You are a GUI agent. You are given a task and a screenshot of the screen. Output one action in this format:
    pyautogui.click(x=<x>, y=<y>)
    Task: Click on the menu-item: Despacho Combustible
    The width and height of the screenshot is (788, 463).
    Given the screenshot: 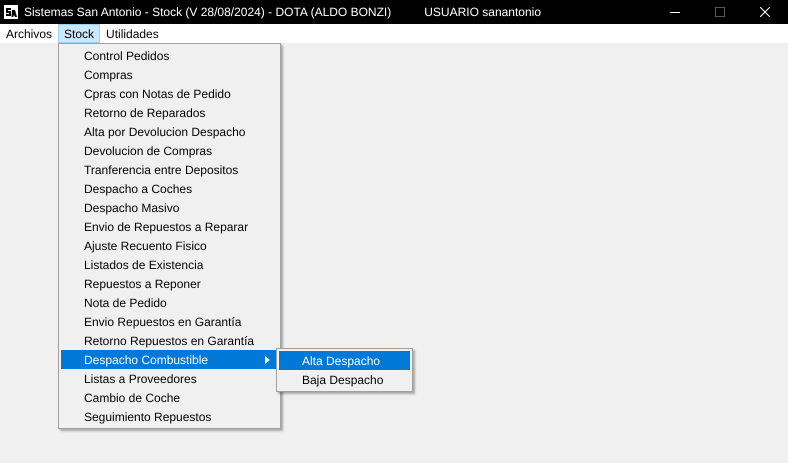 What is the action you would take?
    pyautogui.click(x=169, y=359)
    